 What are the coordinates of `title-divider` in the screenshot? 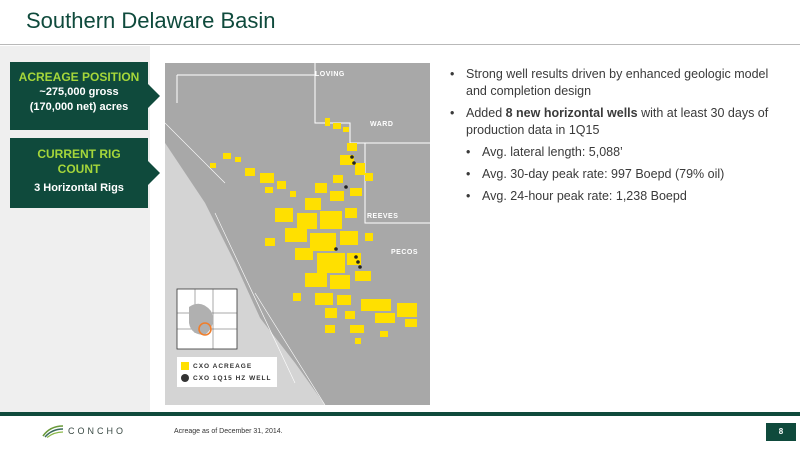 It's located at (400, 44).